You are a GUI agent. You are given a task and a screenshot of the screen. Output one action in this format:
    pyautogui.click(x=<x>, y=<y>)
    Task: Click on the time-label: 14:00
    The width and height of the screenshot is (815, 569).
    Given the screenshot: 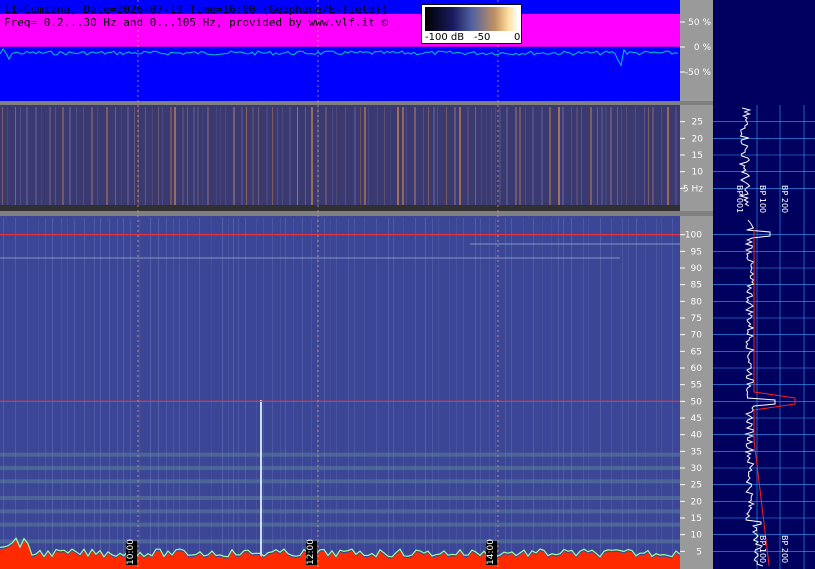 What is the action you would take?
    pyautogui.click(x=491, y=552)
    